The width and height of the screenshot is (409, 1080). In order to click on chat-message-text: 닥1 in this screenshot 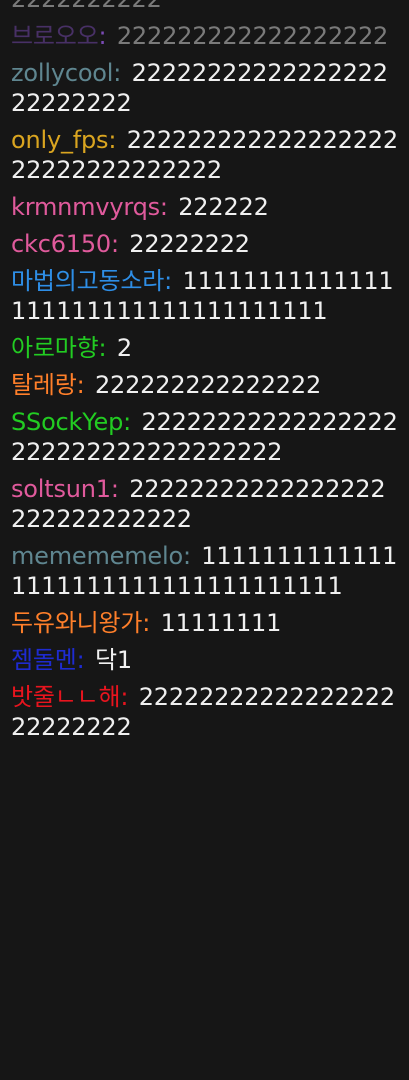, I will do `click(113, 660)`.